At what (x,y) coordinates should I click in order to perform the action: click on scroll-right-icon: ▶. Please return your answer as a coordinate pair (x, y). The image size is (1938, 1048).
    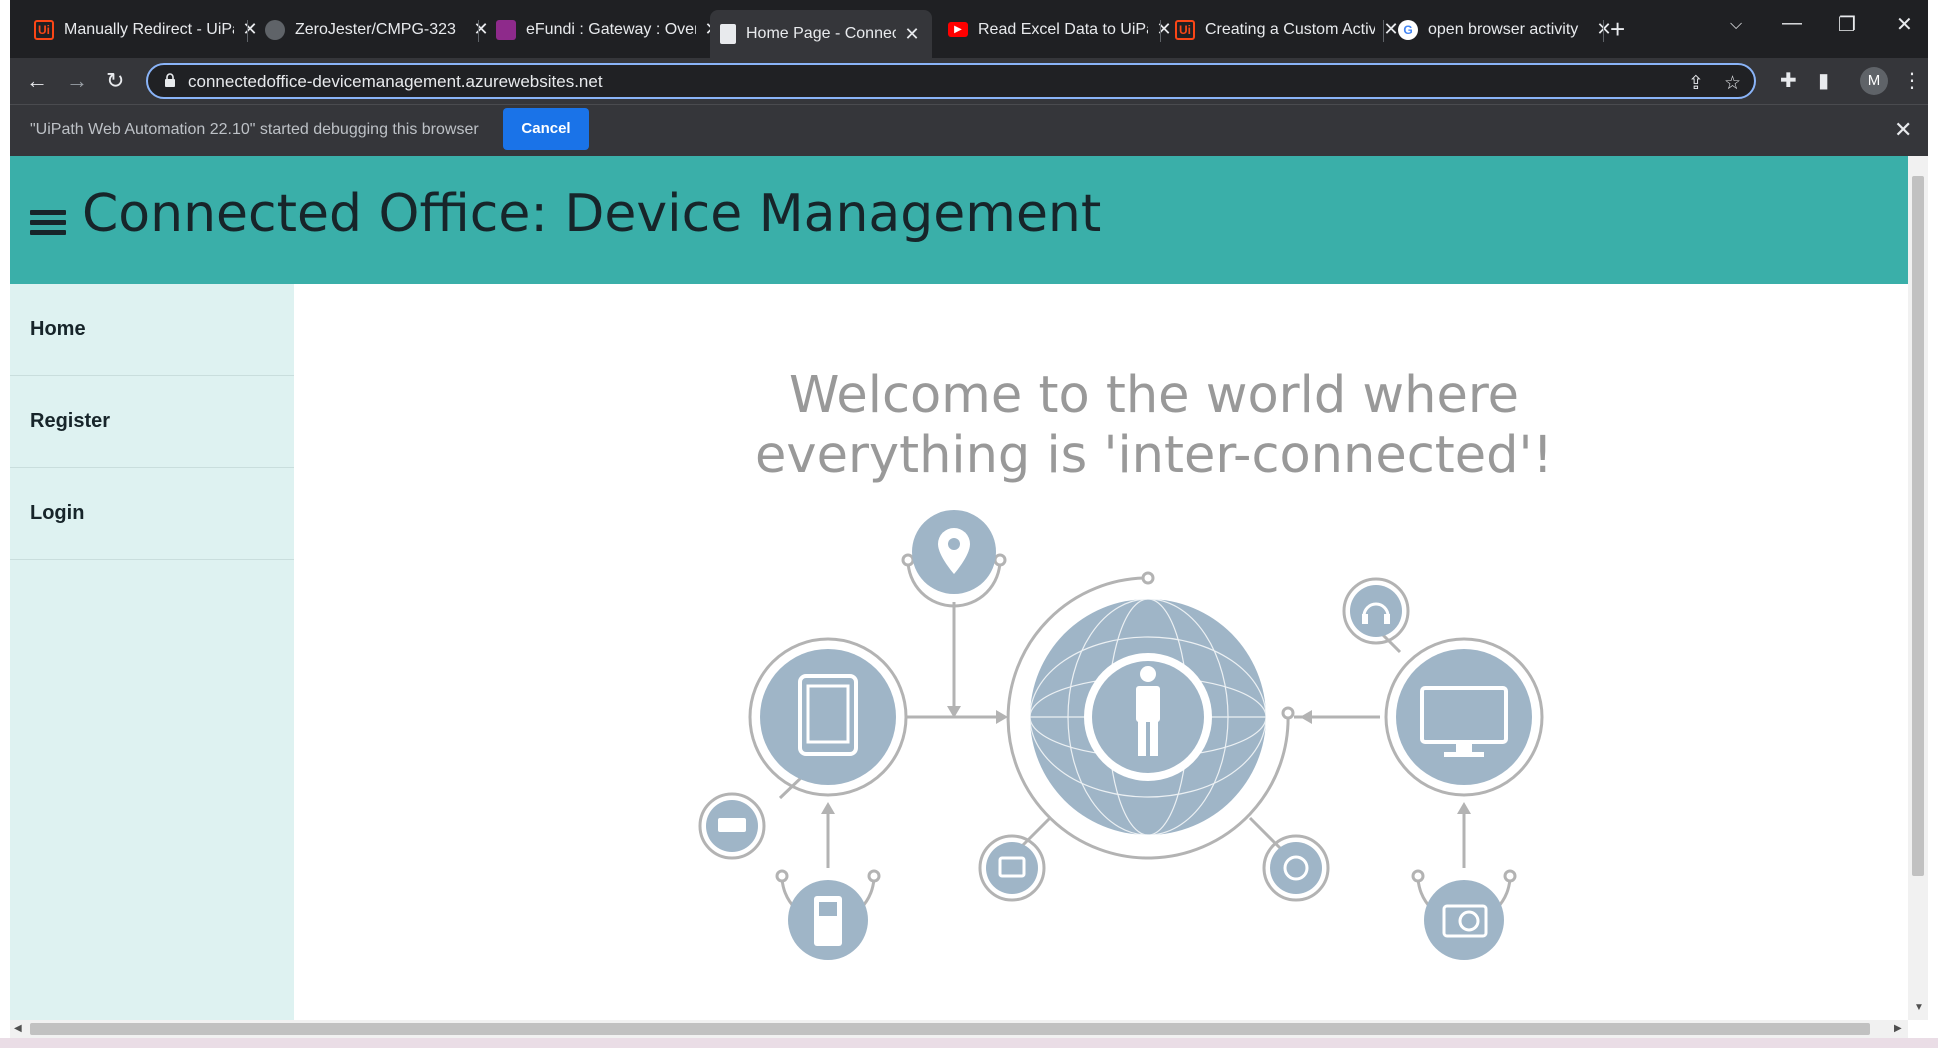
    Looking at the image, I should click on (1898, 1028).